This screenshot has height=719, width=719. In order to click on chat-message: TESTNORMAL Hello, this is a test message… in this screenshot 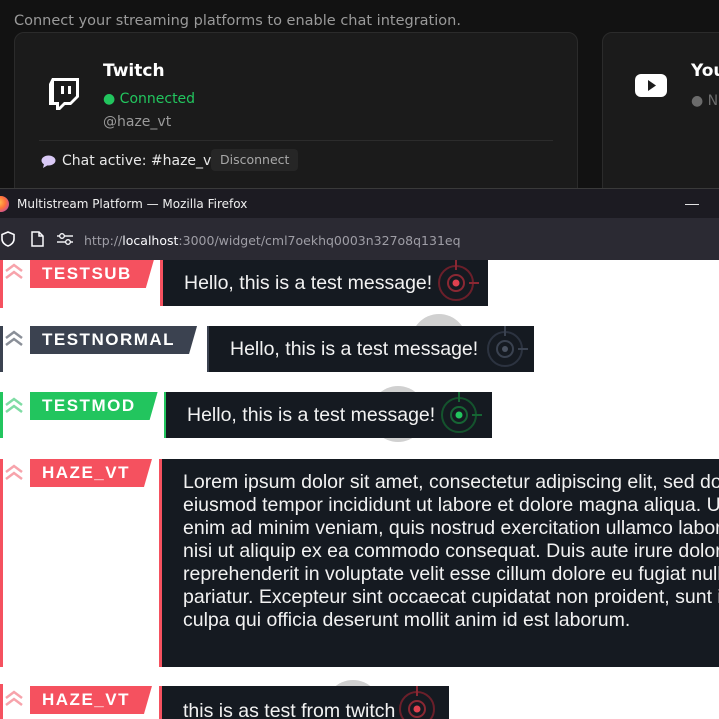, I will do `click(359, 345)`.